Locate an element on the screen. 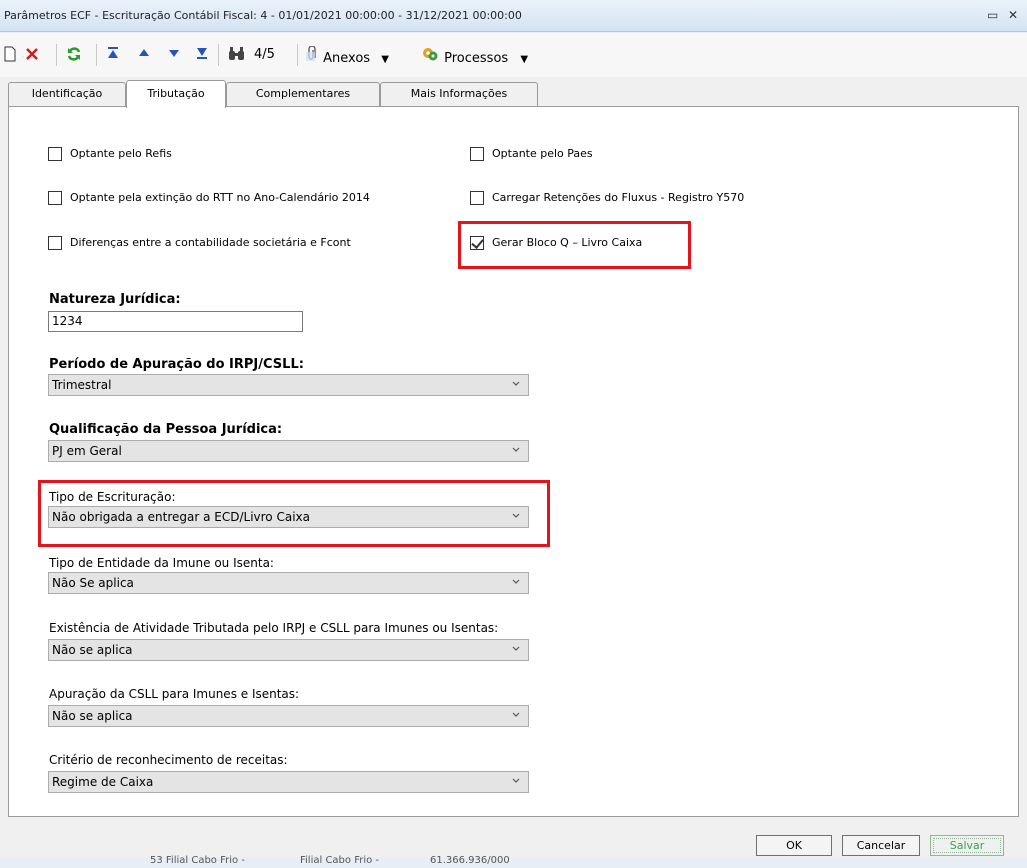 This screenshot has height=868, width=1027. save-button: Salvar is located at coordinates (967, 845).